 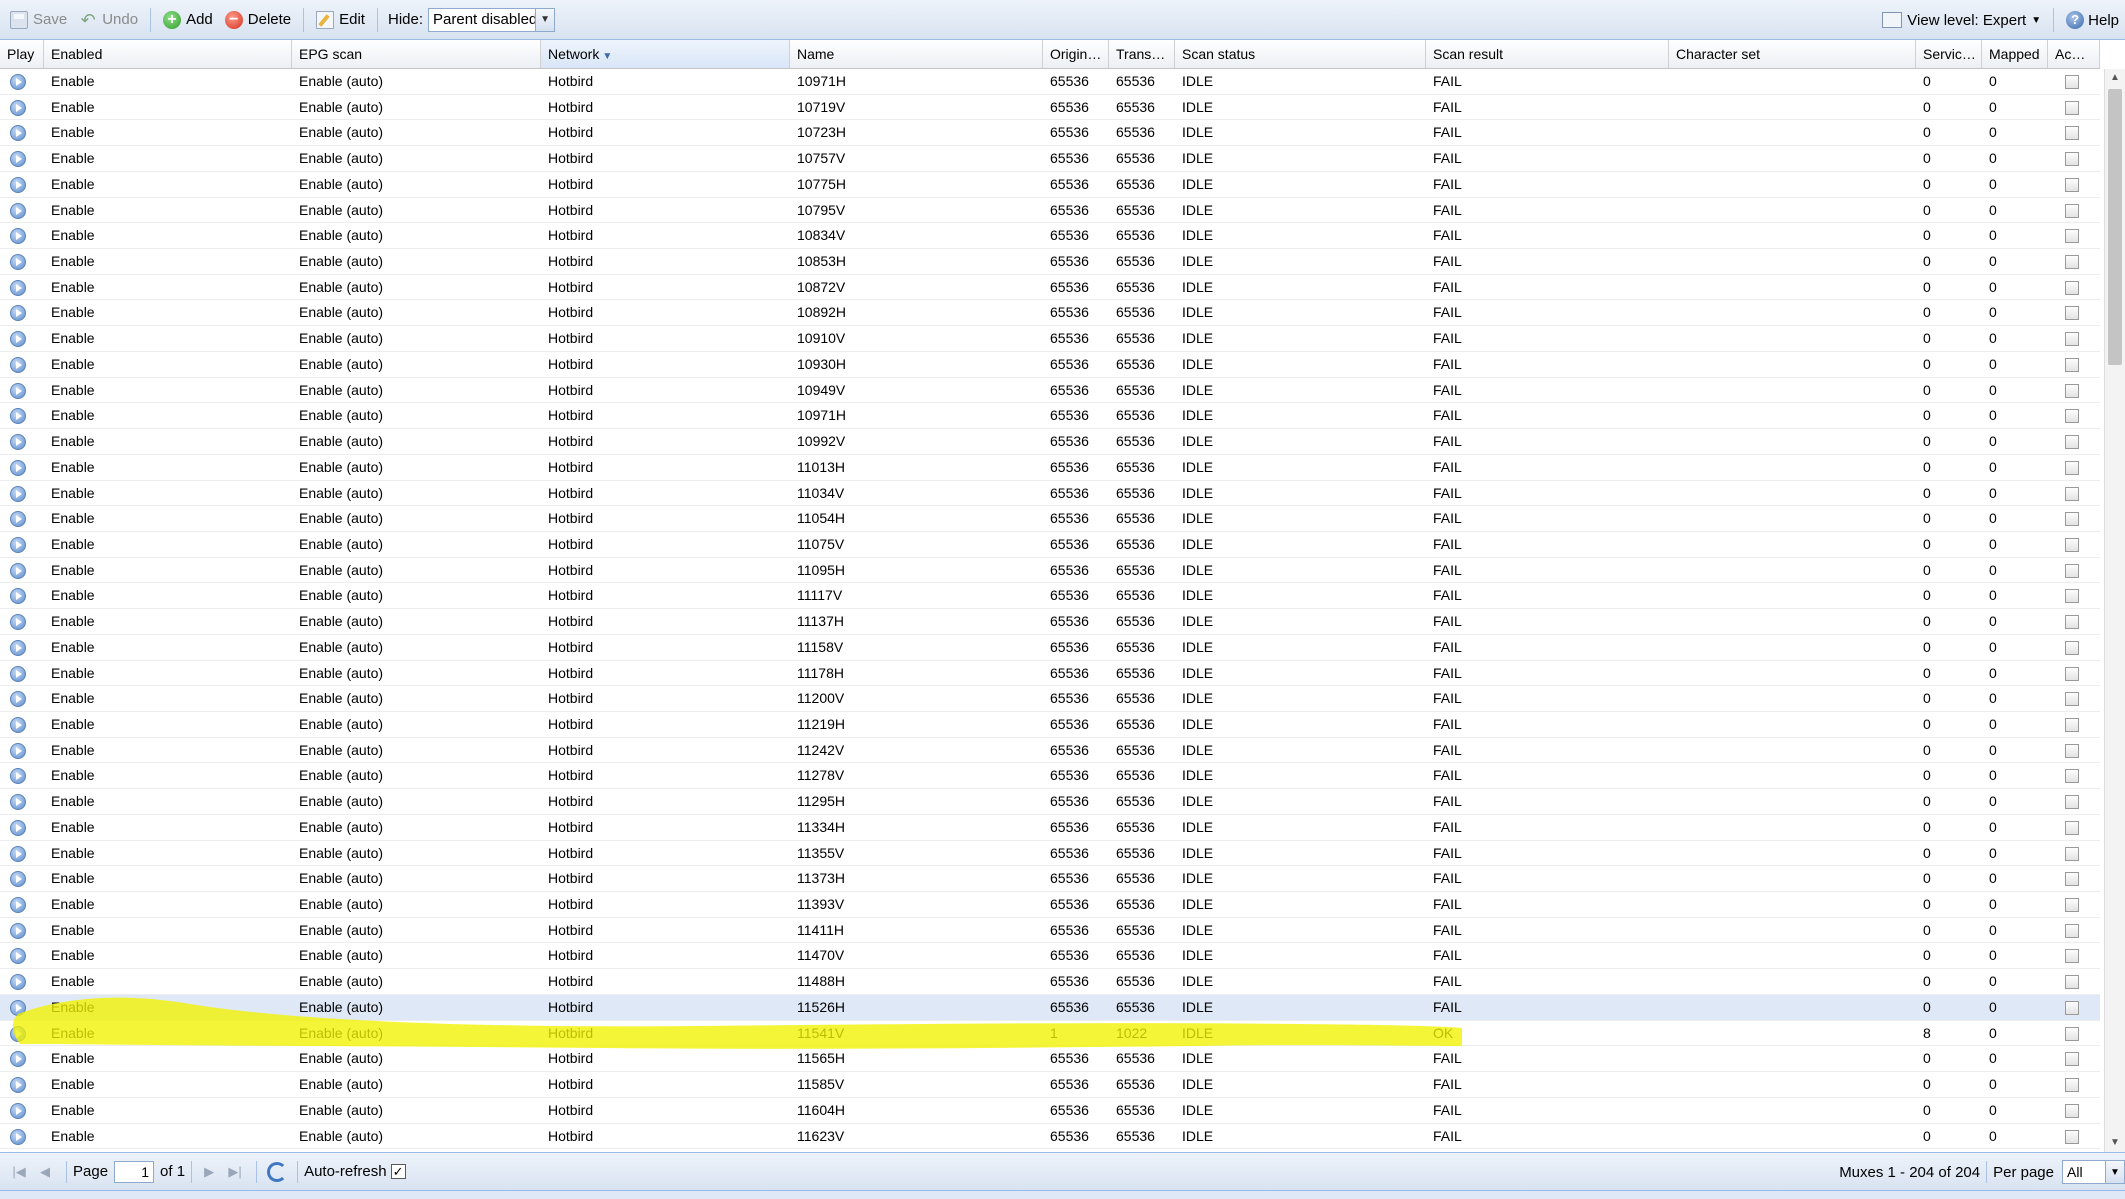 What do you see at coordinates (2015, 54) in the screenshot?
I see `column-header-mapped: Mapped` at bounding box center [2015, 54].